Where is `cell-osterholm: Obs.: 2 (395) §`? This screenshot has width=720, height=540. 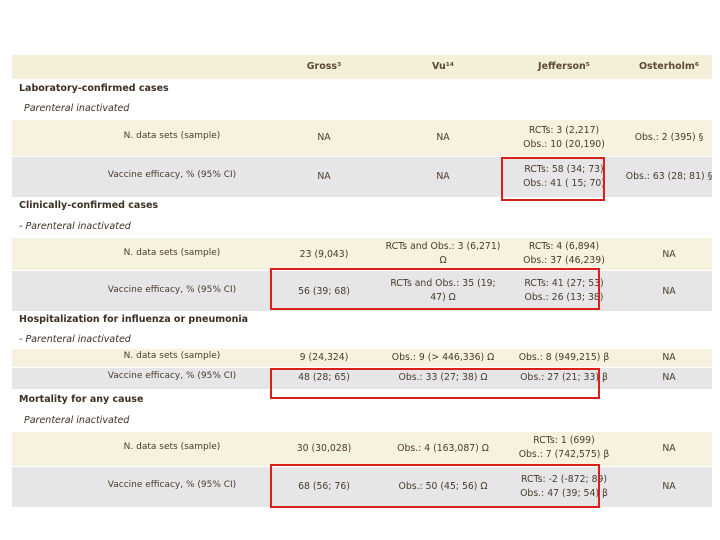 cell-osterholm: Obs.: 2 (395) § is located at coordinates (669, 137).